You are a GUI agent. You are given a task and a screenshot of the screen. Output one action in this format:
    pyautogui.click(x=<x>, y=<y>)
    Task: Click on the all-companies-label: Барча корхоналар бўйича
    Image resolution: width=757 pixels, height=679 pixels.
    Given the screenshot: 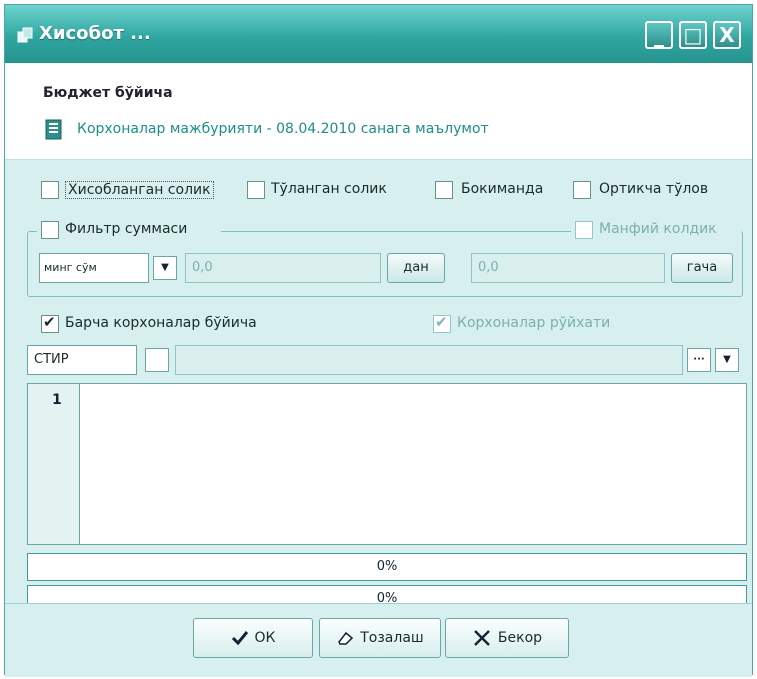 What is the action you would take?
    pyautogui.click(x=161, y=323)
    